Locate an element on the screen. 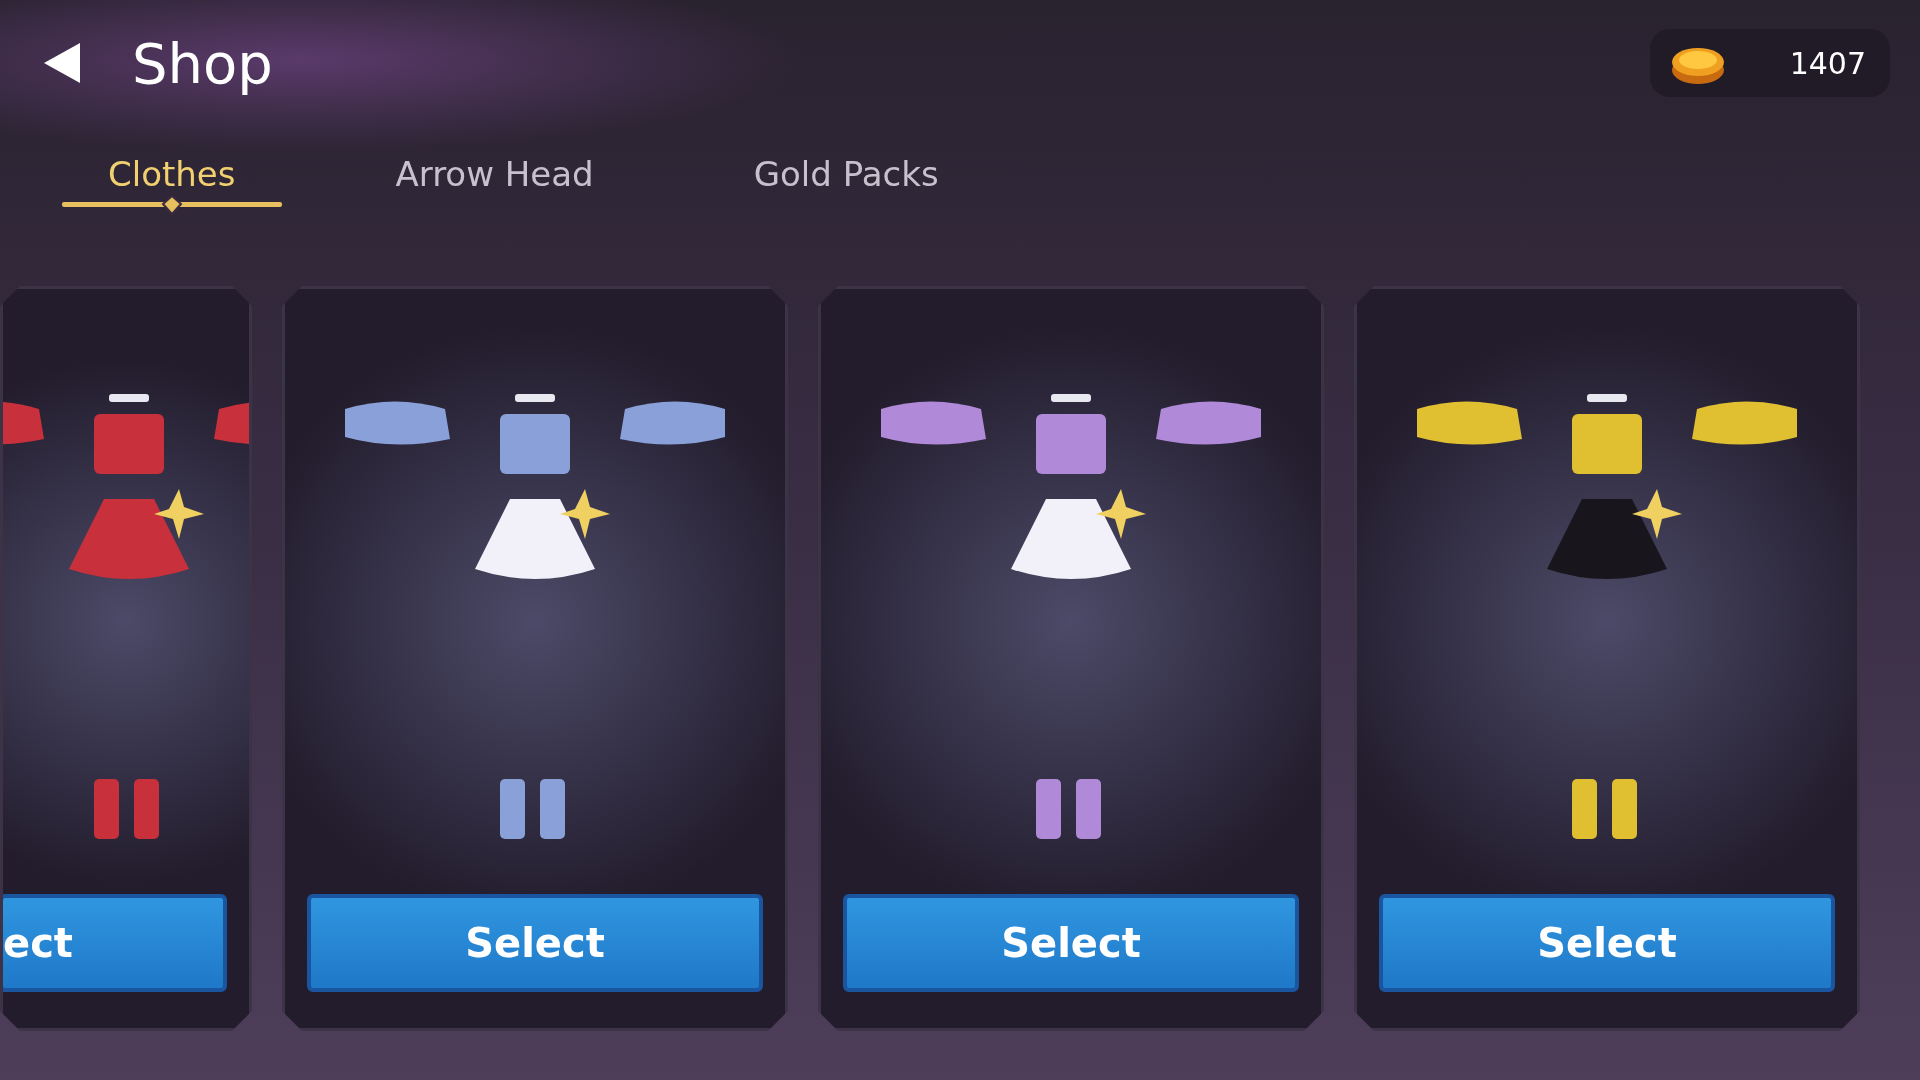  select-button: ect is located at coordinates (115, 943).